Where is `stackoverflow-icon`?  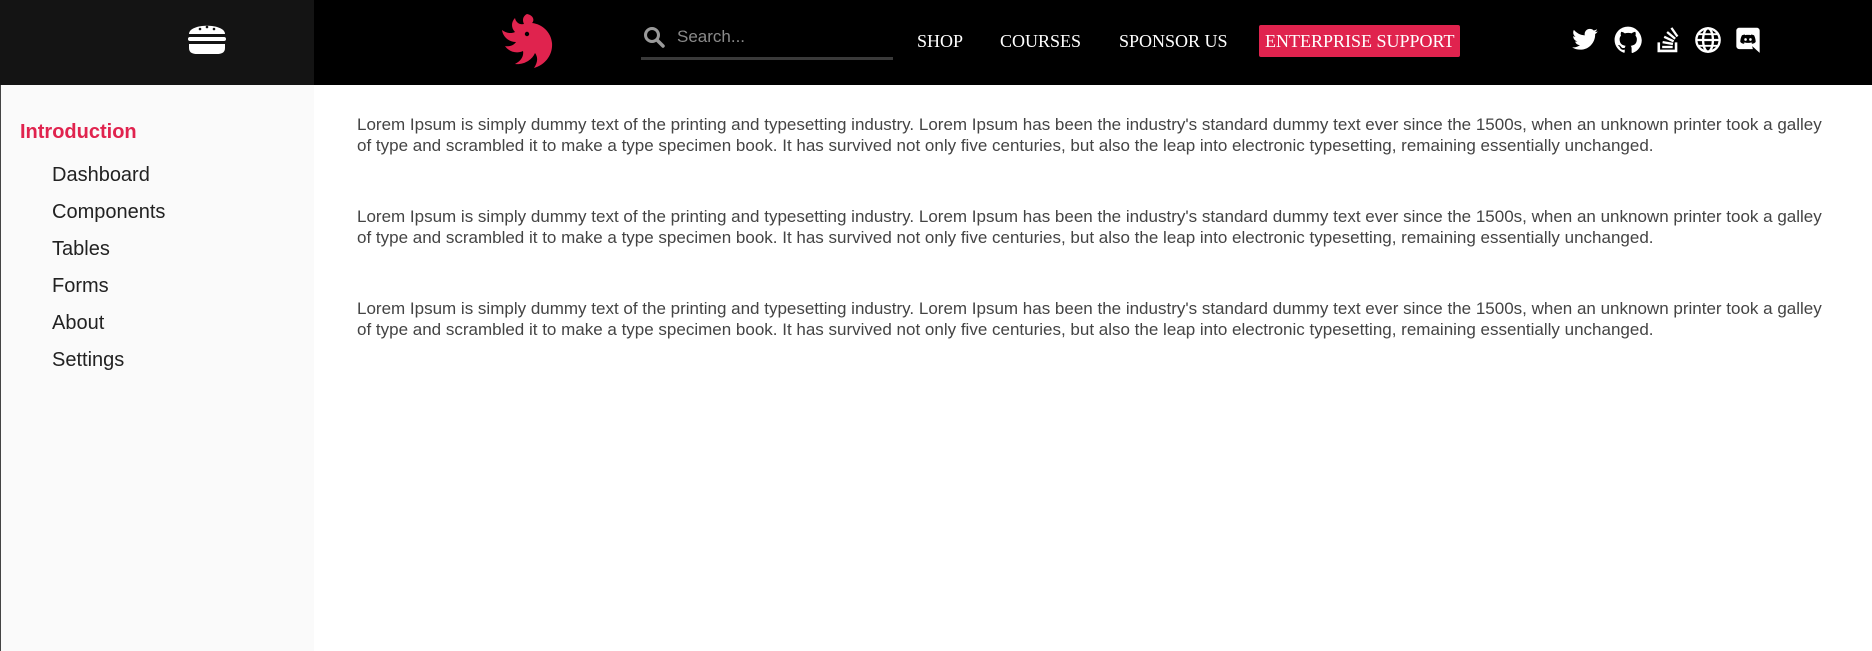
stackoverflow-icon is located at coordinates (1668, 40).